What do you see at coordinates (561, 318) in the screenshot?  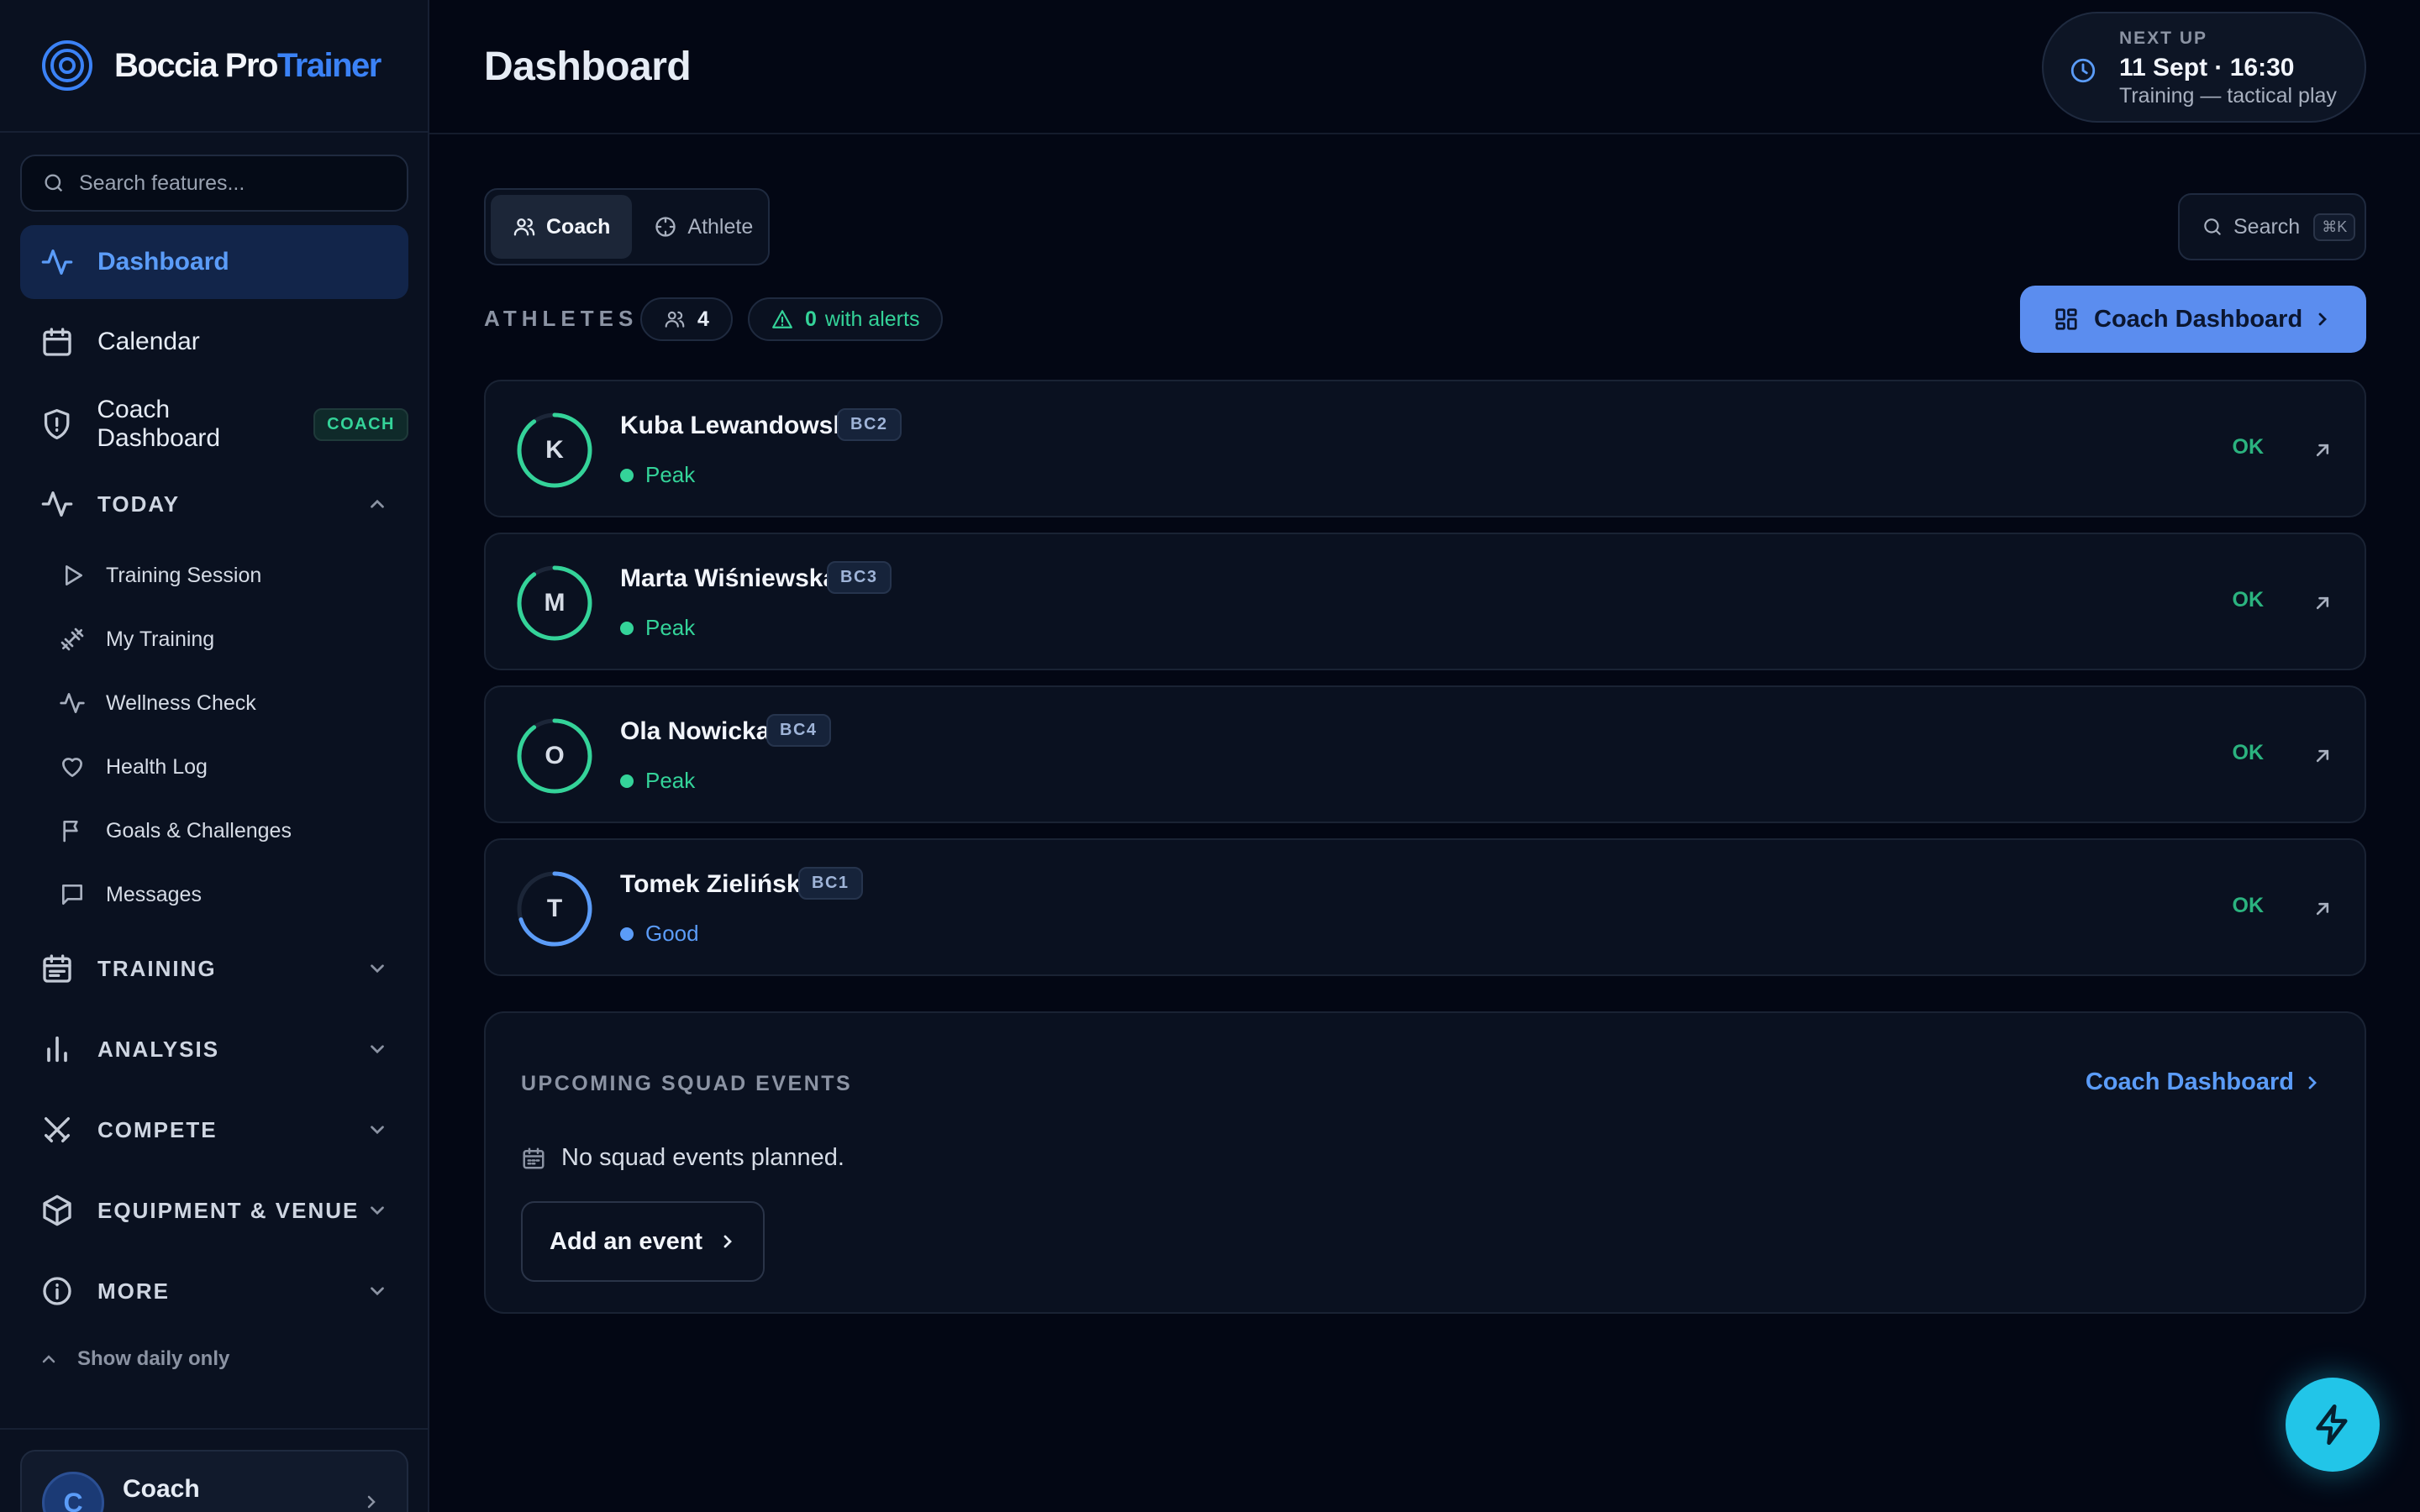 I see `athletes-label: ATHLETES` at bounding box center [561, 318].